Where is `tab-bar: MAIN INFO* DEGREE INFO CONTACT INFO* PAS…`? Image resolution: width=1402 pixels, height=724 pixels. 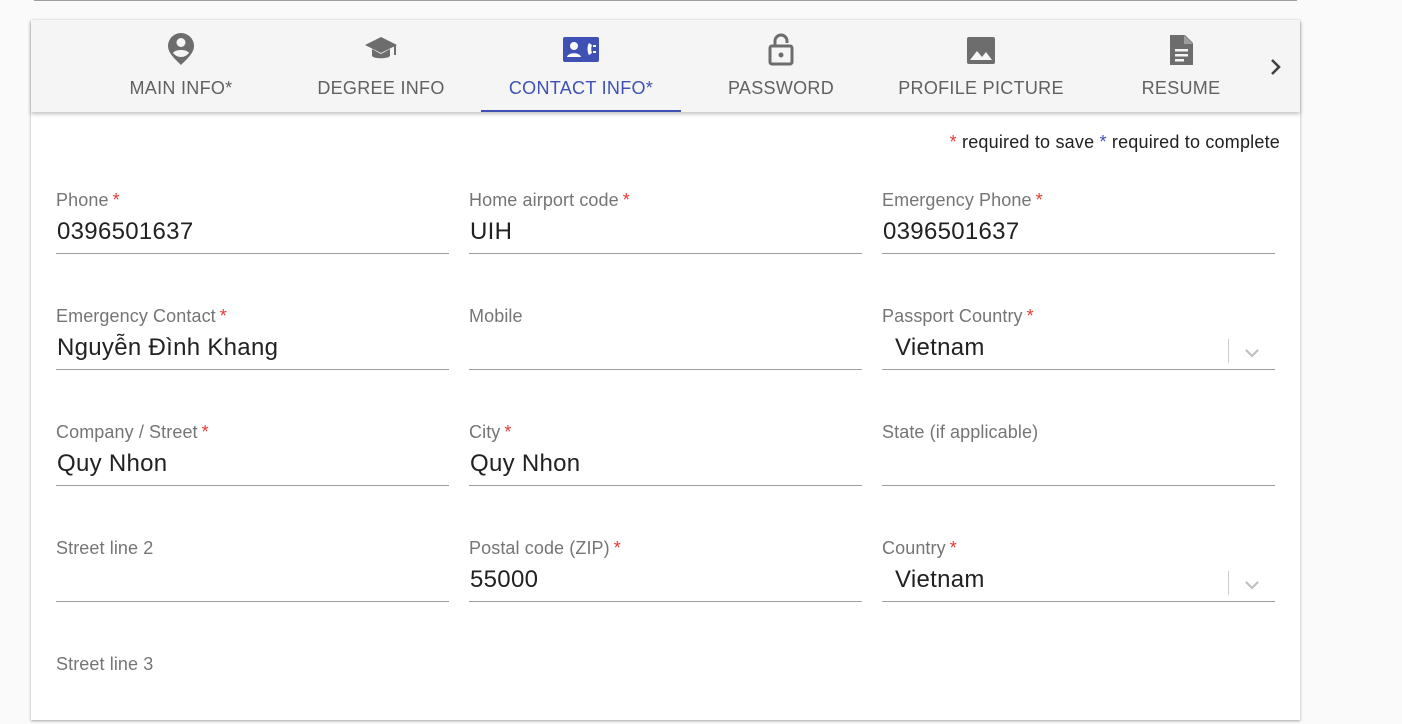
tab-bar: MAIN INFO* DEGREE INFO CONTACT INFO* PAS… is located at coordinates (665, 66).